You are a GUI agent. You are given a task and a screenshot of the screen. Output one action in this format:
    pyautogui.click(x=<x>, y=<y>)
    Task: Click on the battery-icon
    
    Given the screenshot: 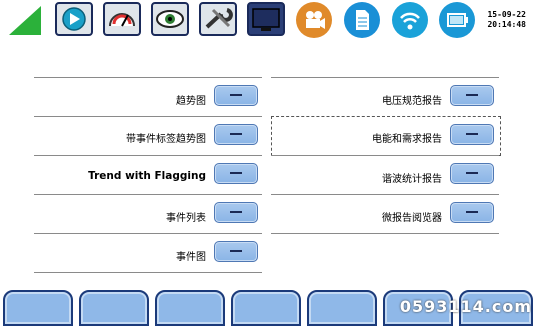 What is the action you would take?
    pyautogui.click(x=457, y=20)
    